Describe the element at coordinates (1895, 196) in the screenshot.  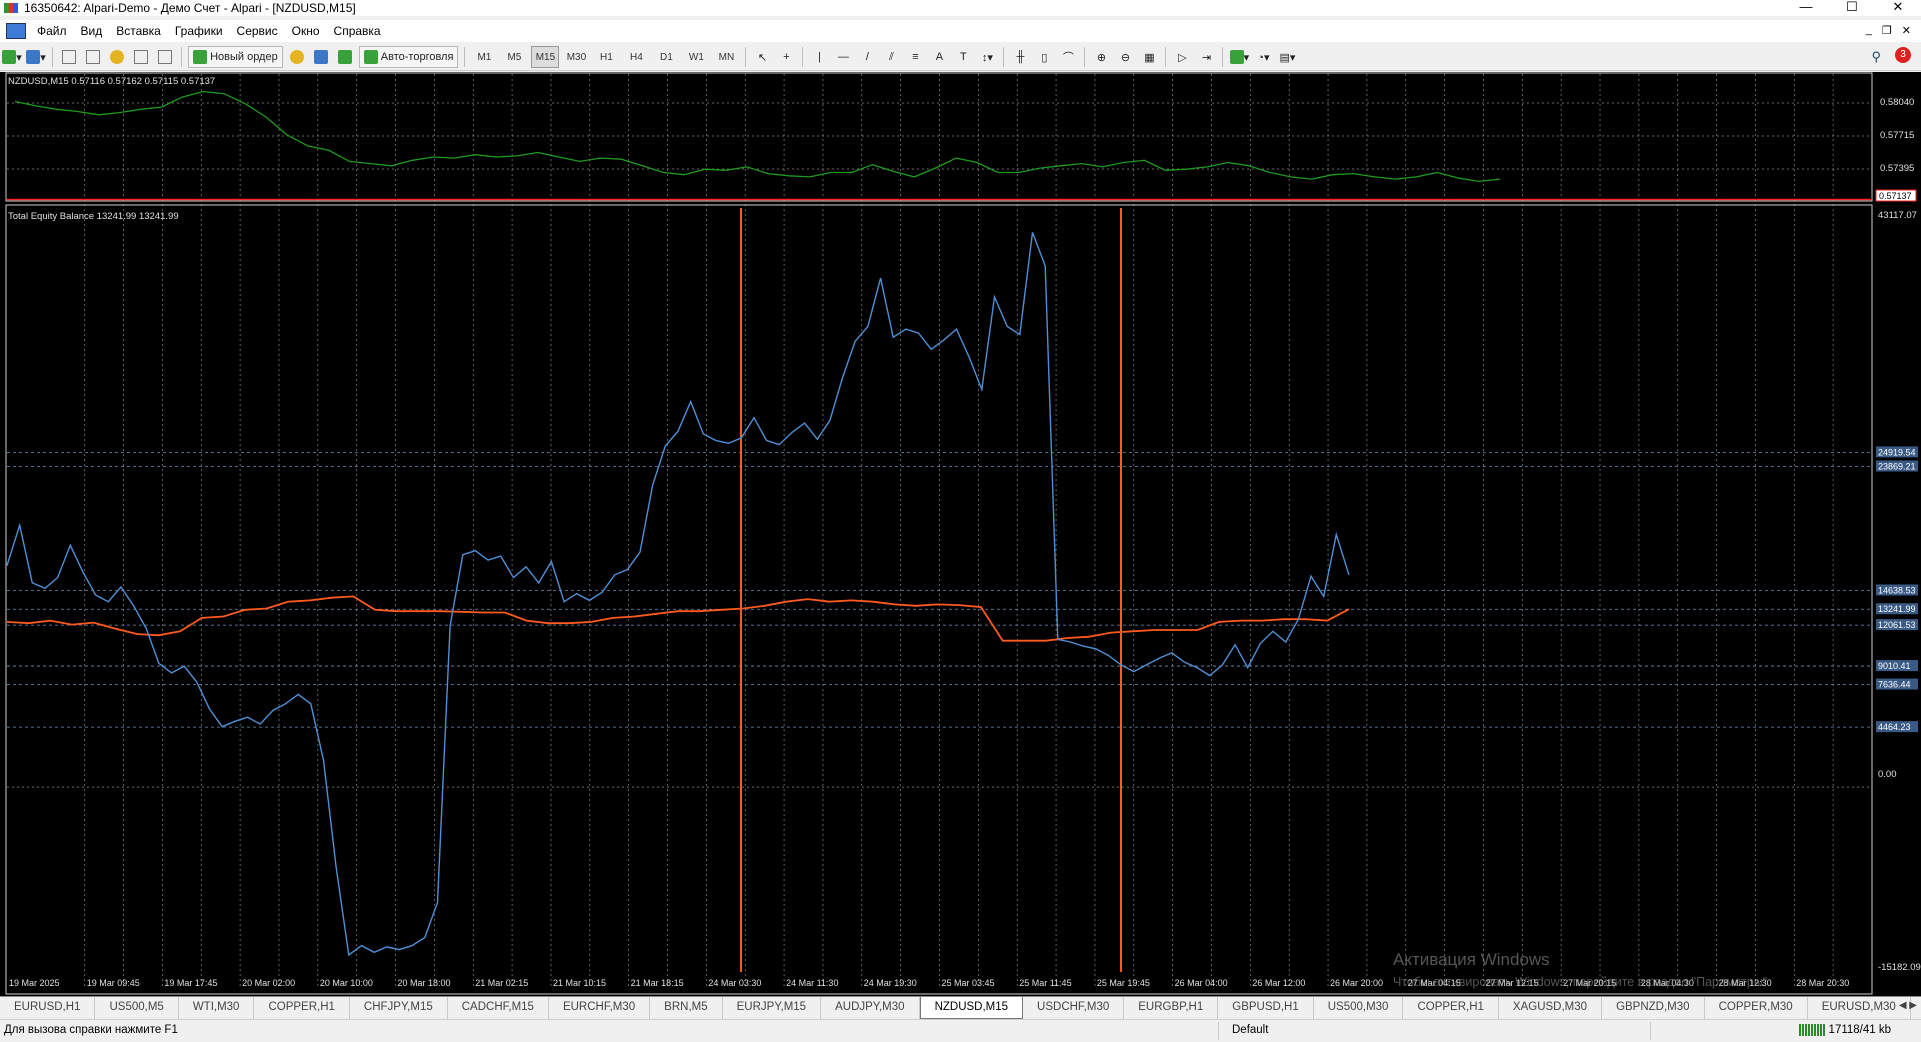
I see `current-price-label: 0.57137` at that location.